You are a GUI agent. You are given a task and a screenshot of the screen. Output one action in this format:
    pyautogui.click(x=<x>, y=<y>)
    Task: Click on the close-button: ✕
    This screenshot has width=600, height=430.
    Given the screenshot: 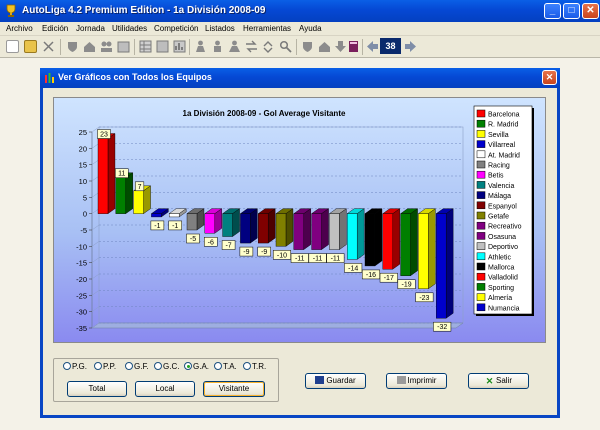 What is the action you would take?
    pyautogui.click(x=590, y=11)
    